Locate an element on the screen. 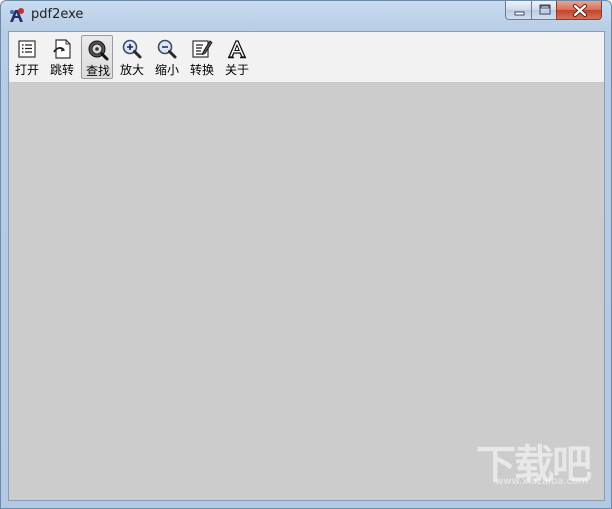  maximize-button is located at coordinates (544, 10).